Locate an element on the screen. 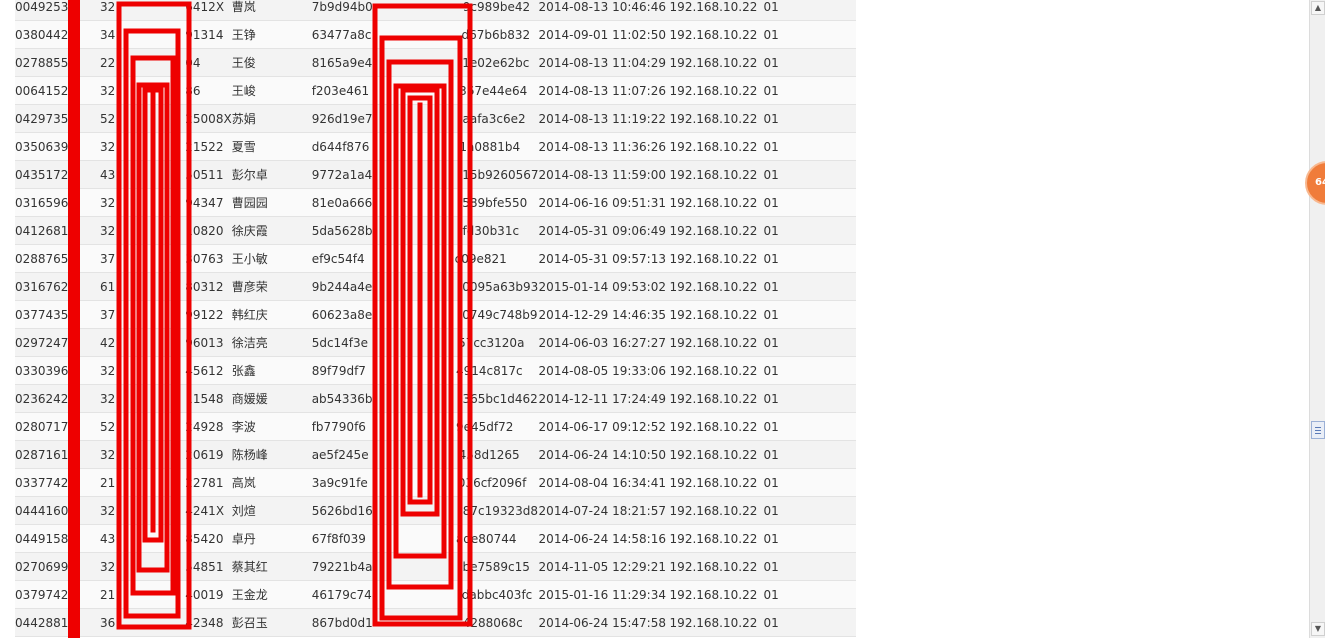  cell-card: 52 24928 is located at coordinates (166, 426).